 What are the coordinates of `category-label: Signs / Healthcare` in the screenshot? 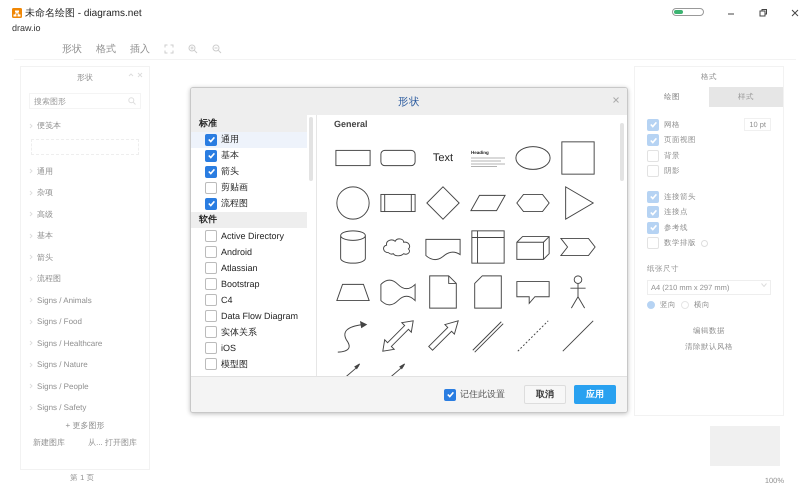 It's located at (69, 343).